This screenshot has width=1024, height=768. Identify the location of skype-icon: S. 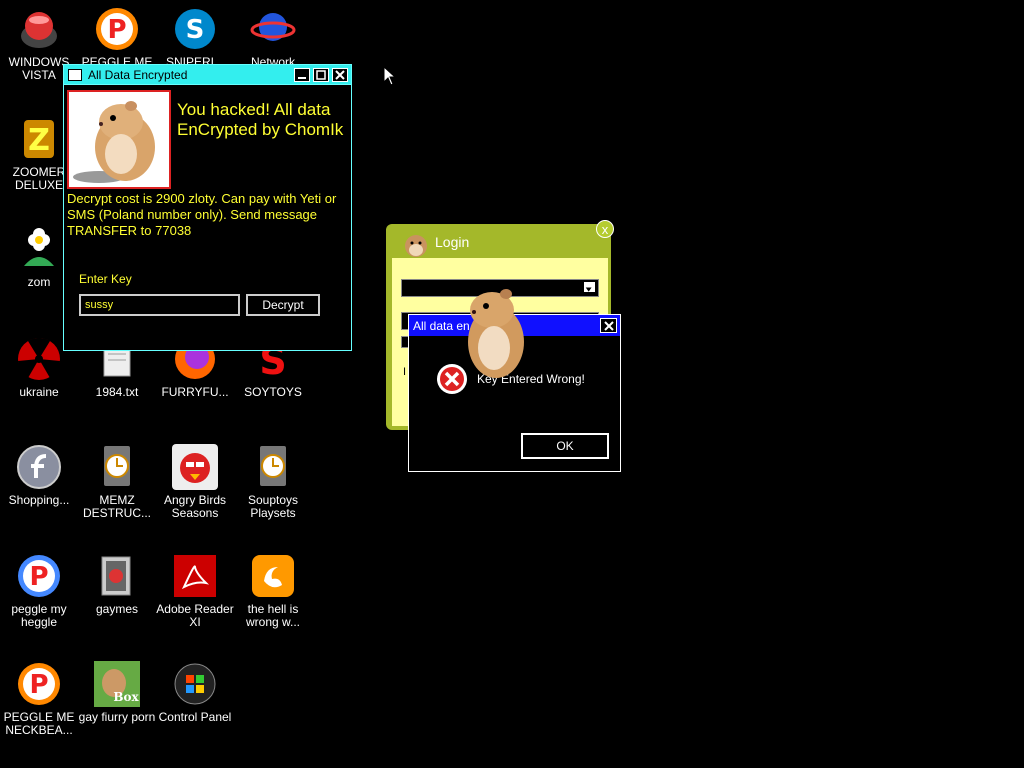
(195, 29).